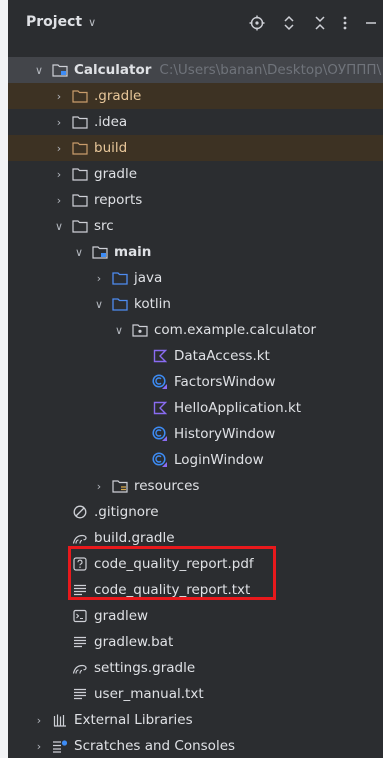 This screenshot has width=383, height=758. Describe the element at coordinates (225, 434) in the screenshot. I see `tree-label: HistoryWindow` at that location.